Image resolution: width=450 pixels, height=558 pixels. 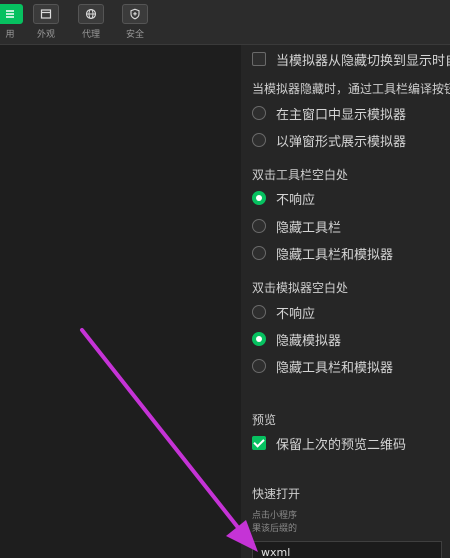 I want to click on option-label: 保留上次的预览二维码, so click(x=341, y=445).